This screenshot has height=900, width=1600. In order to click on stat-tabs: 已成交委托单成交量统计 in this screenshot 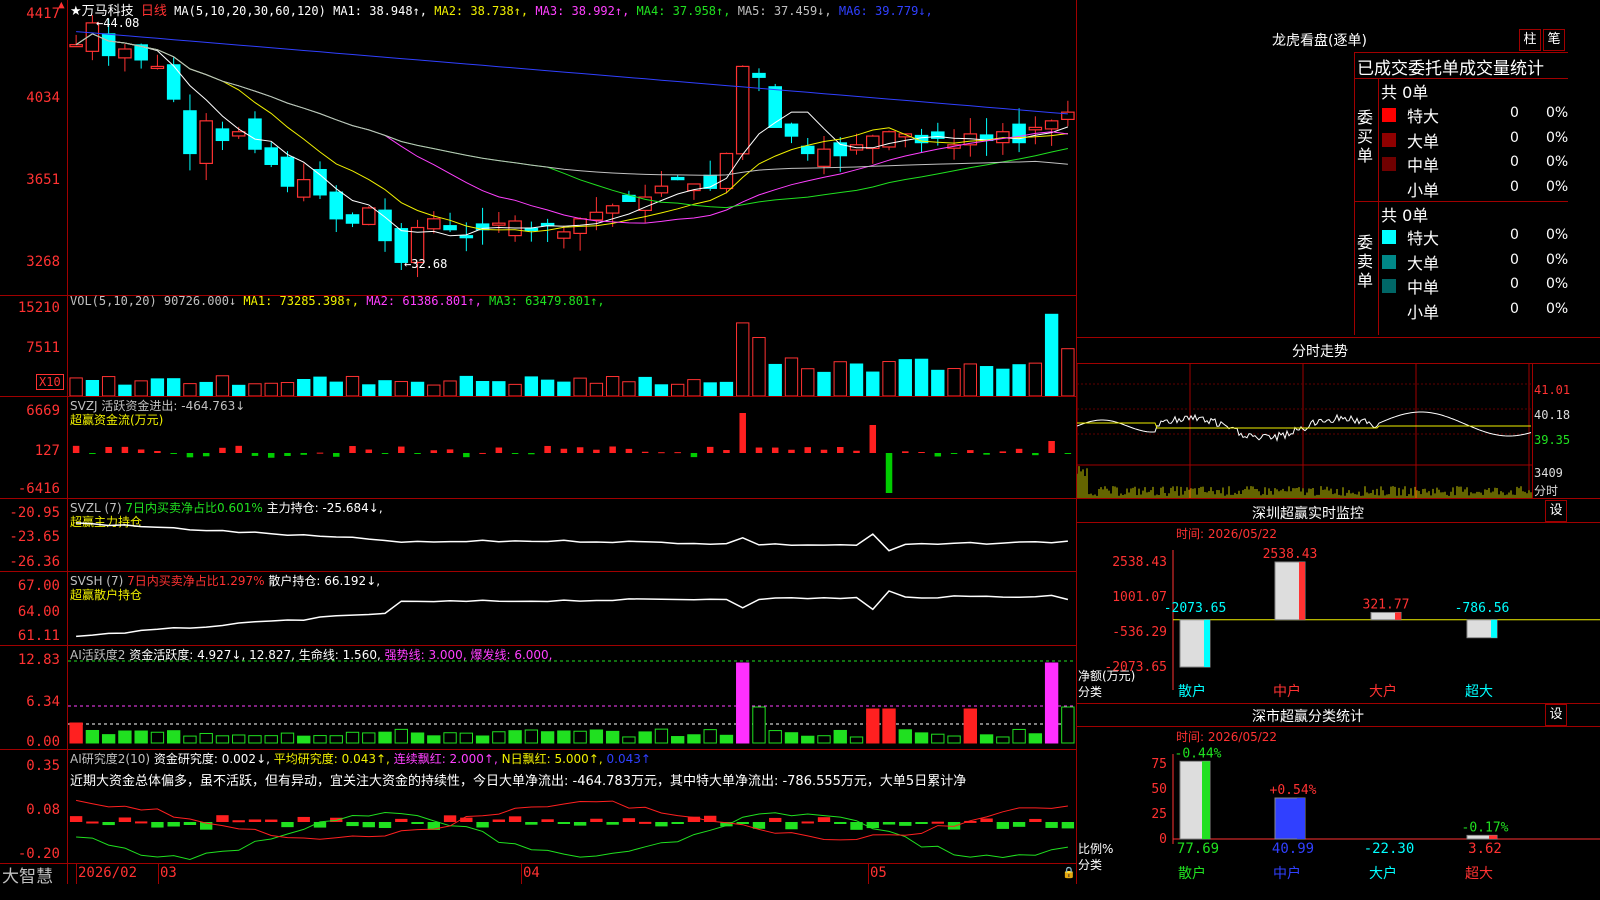, I will do `click(1450, 66)`.